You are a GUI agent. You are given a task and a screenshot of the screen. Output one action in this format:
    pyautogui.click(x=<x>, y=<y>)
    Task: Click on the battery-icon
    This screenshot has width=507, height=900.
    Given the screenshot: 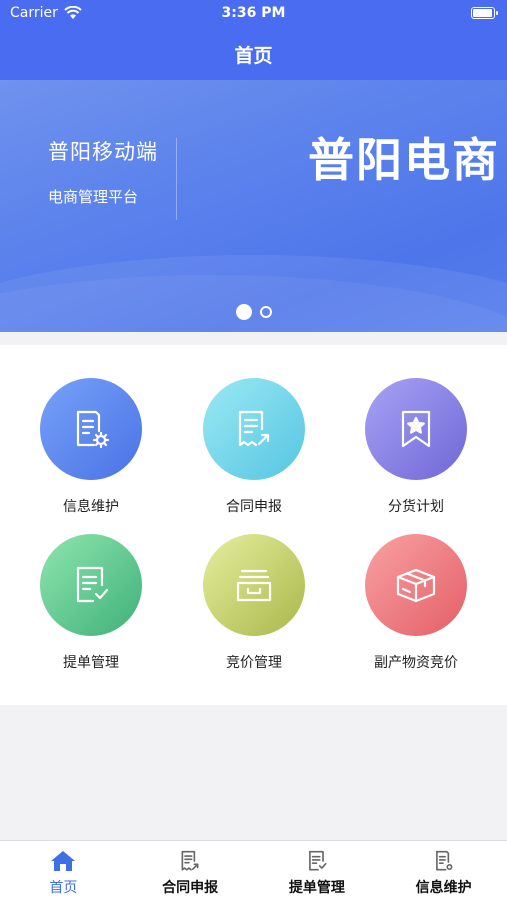 What is the action you would take?
    pyautogui.click(x=484, y=13)
    